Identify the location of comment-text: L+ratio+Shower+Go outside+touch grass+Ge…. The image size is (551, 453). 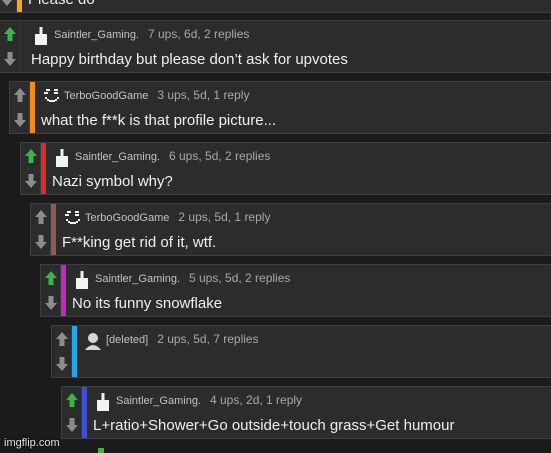
(274, 425).